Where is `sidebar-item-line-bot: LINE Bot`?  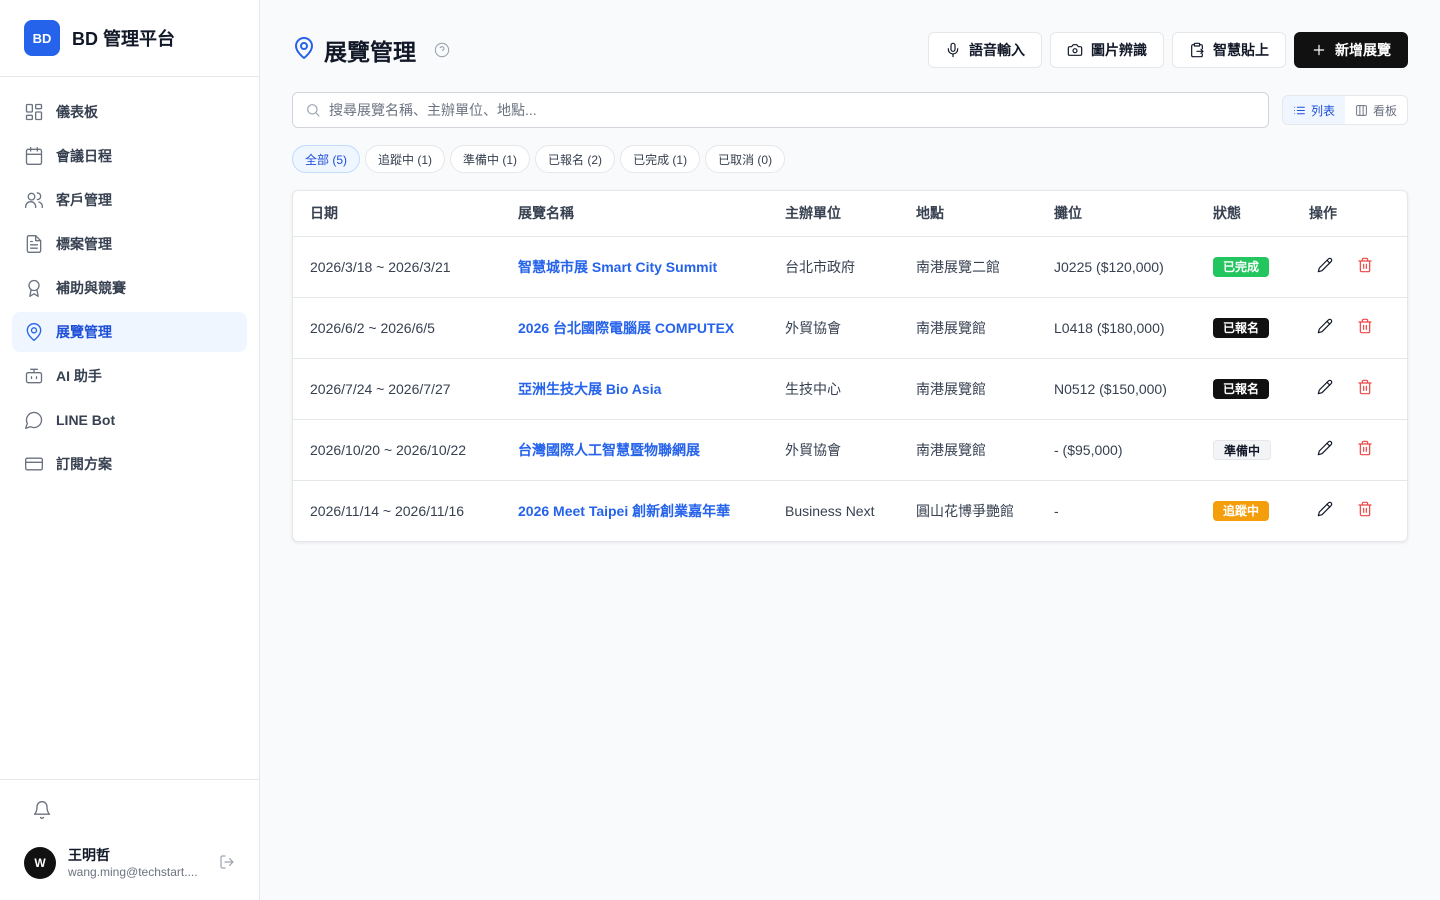
sidebar-item-line-bot: LINE Bot is located at coordinates (129, 420).